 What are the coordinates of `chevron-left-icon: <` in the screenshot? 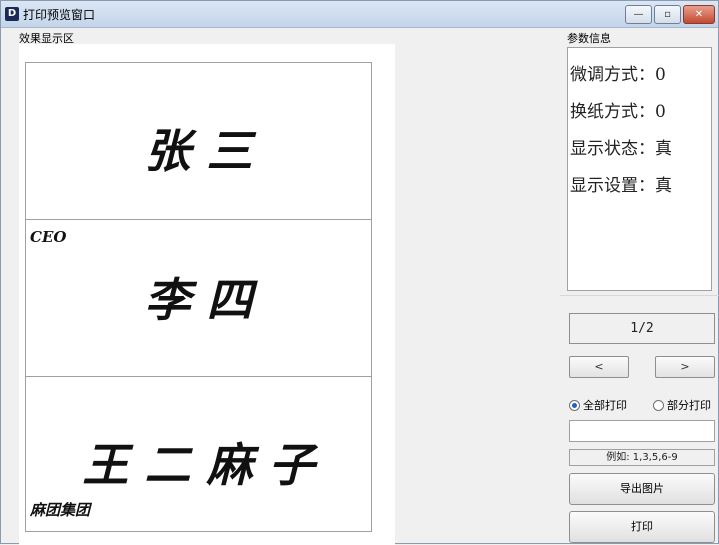 It's located at (599, 366).